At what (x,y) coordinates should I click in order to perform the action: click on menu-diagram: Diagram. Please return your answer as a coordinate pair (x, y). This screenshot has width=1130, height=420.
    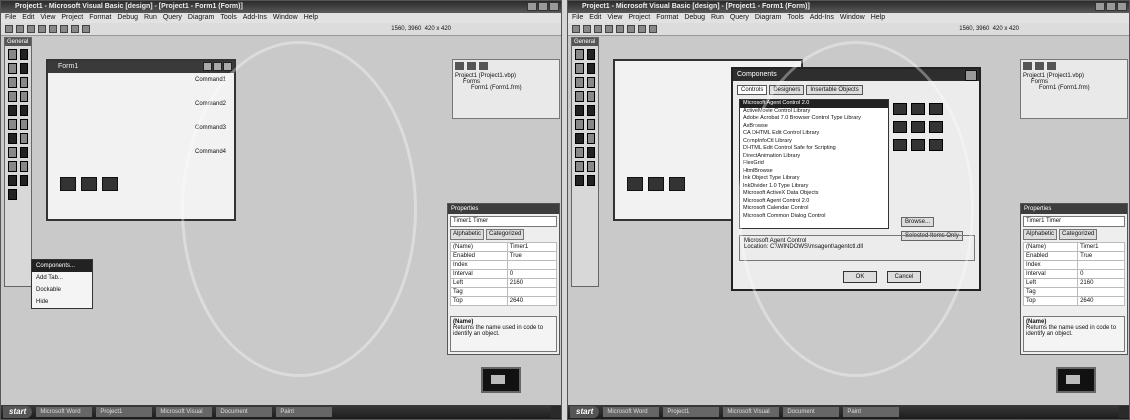
    Looking at the image, I should click on (768, 18).